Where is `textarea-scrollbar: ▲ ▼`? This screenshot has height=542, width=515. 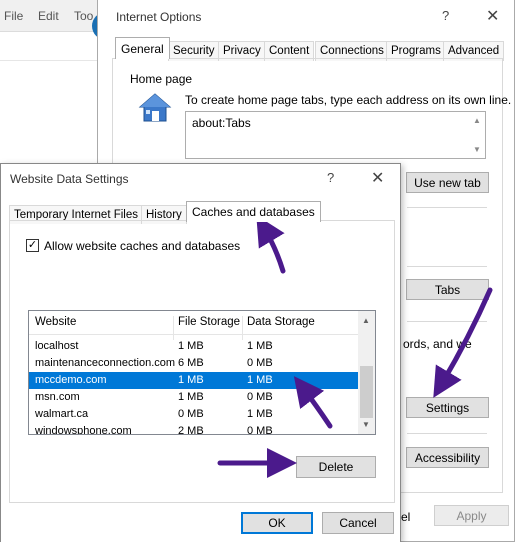
textarea-scrollbar: ▲ ▼ is located at coordinates (477, 135).